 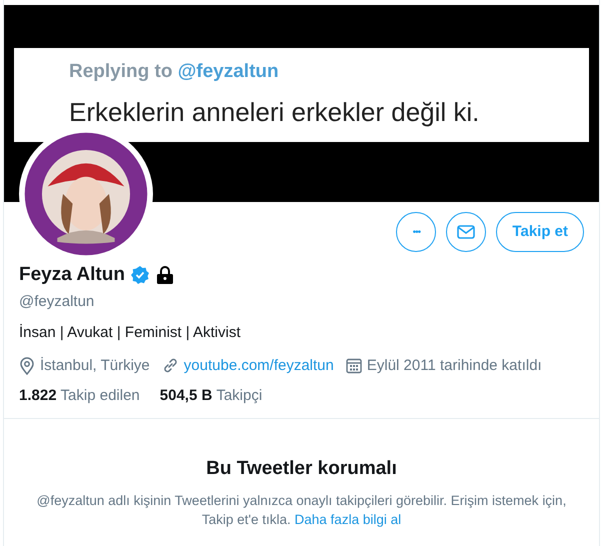 I want to click on profile-handle: @feyzaltun, so click(x=57, y=302).